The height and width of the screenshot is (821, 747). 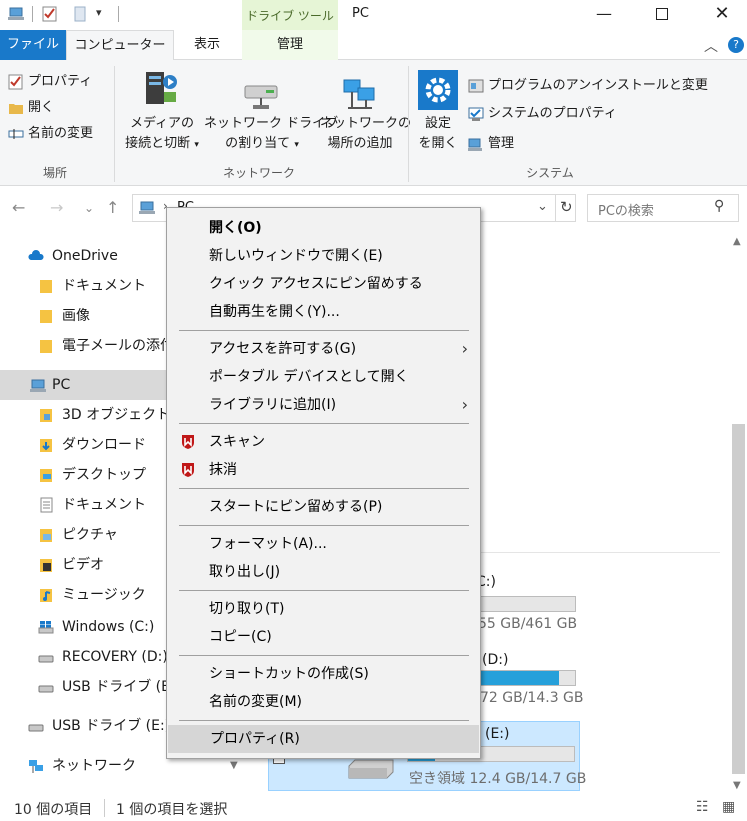 What do you see at coordinates (290, 16) in the screenshot?
I see `context-tab-label: ドライブ ツール` at bounding box center [290, 16].